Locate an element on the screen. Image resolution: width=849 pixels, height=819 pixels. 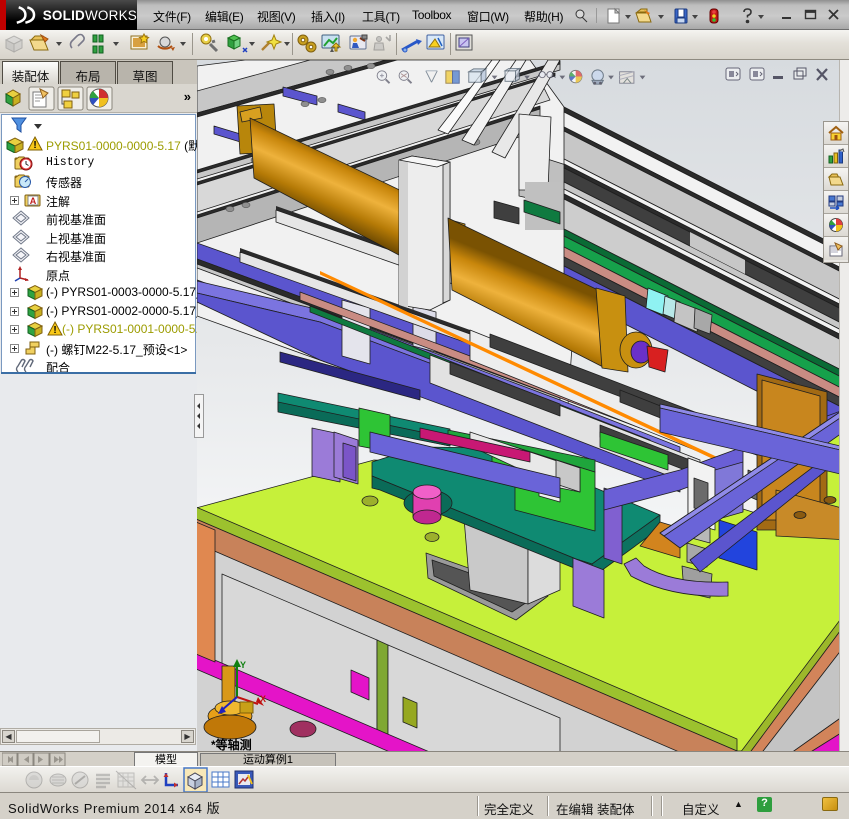
svg-text: A is located at coordinates (33, 201).